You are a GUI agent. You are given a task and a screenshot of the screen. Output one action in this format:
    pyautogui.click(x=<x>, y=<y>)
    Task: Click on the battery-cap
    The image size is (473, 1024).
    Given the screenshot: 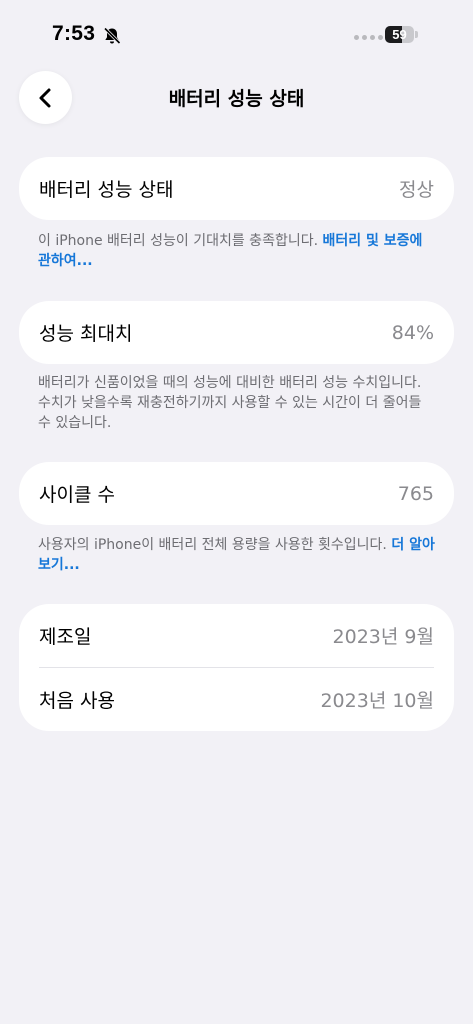 What is the action you would take?
    pyautogui.click(x=416, y=34)
    